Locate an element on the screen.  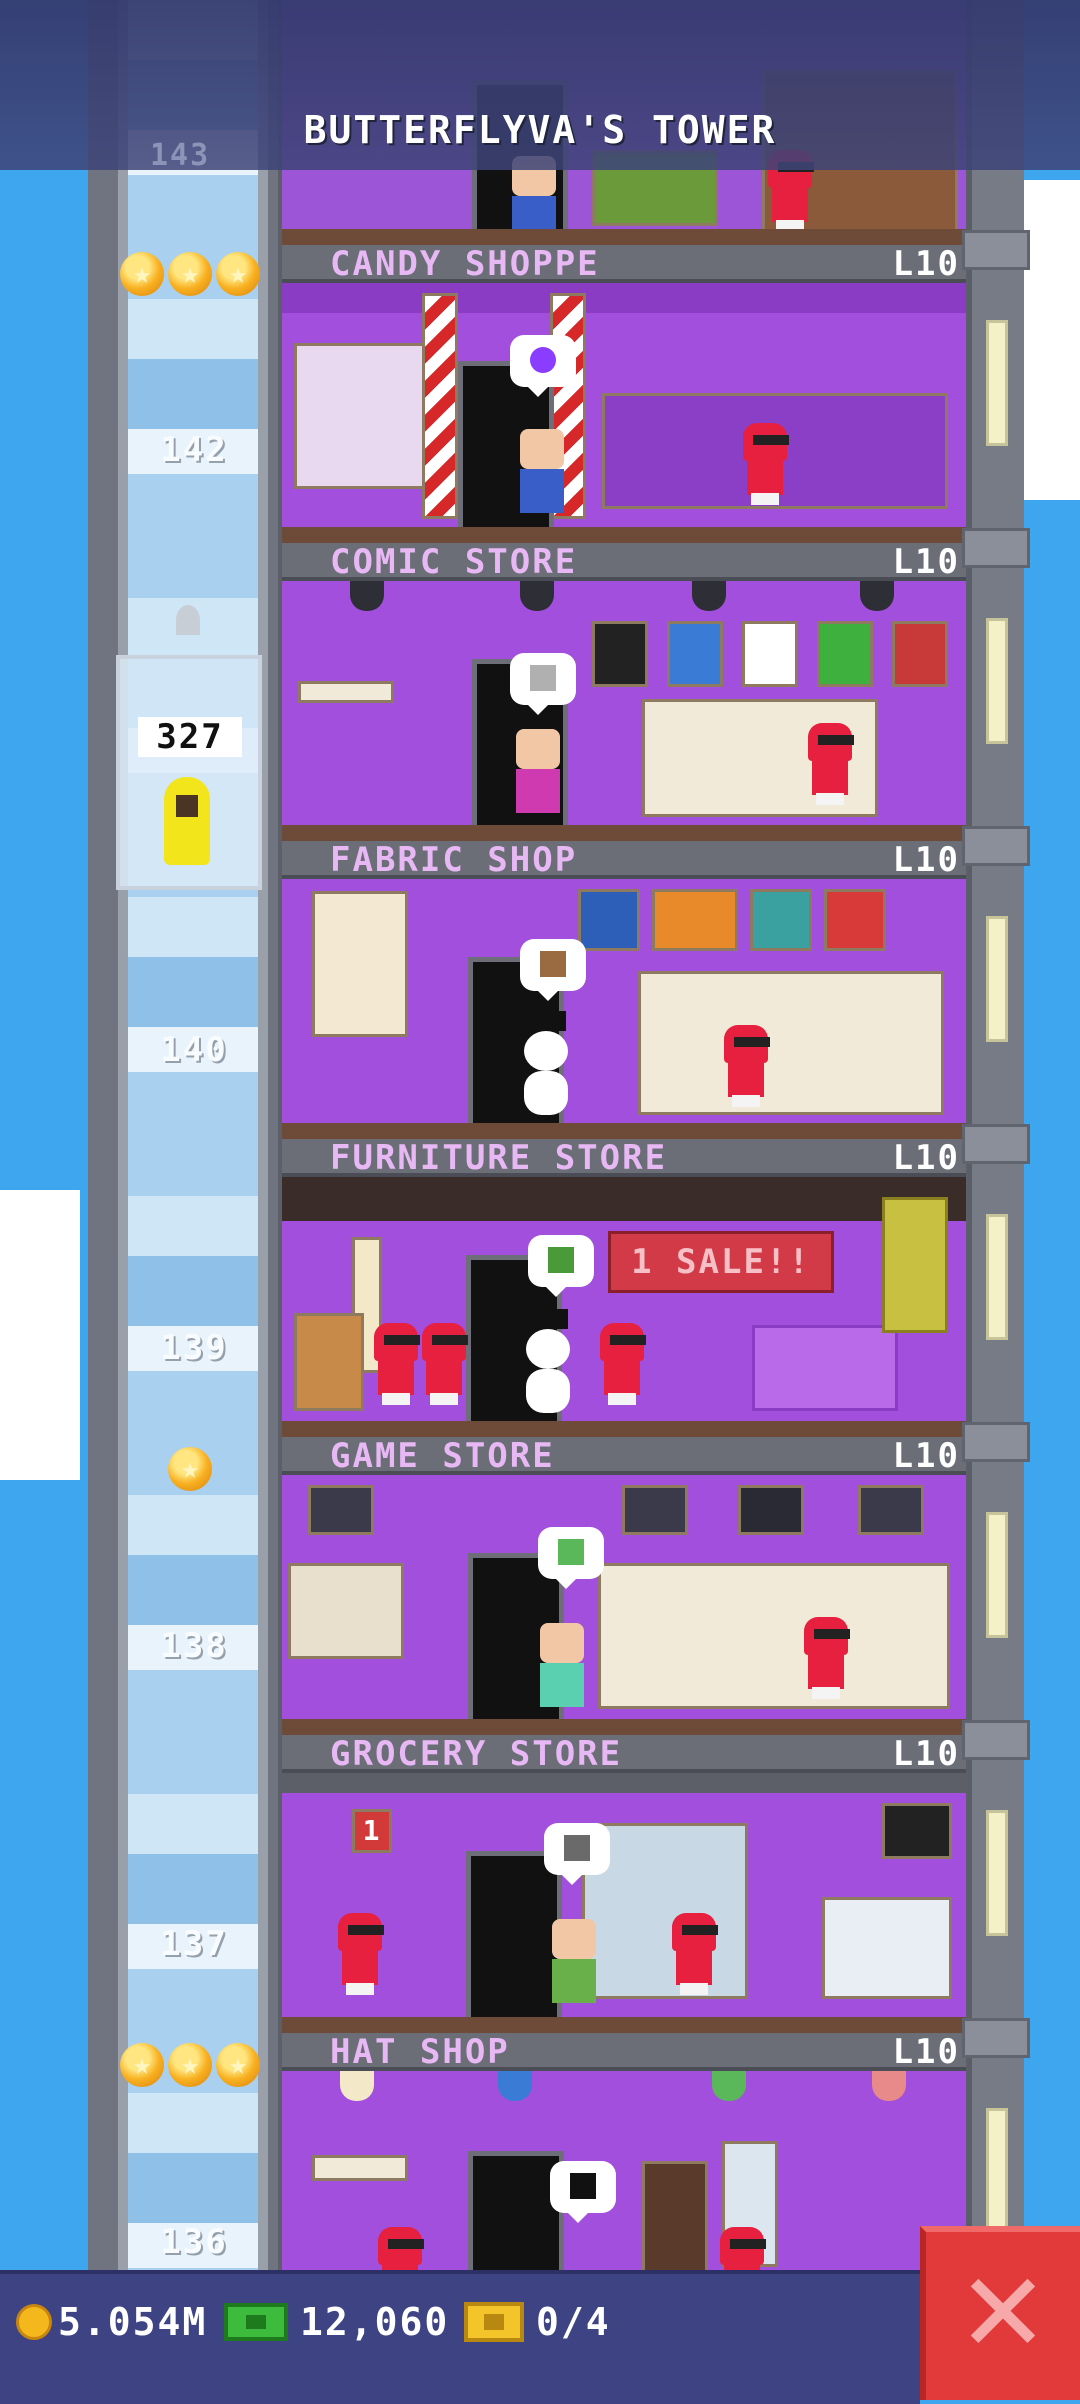
elevator-floor-number: 136 is located at coordinates (194, 2242).